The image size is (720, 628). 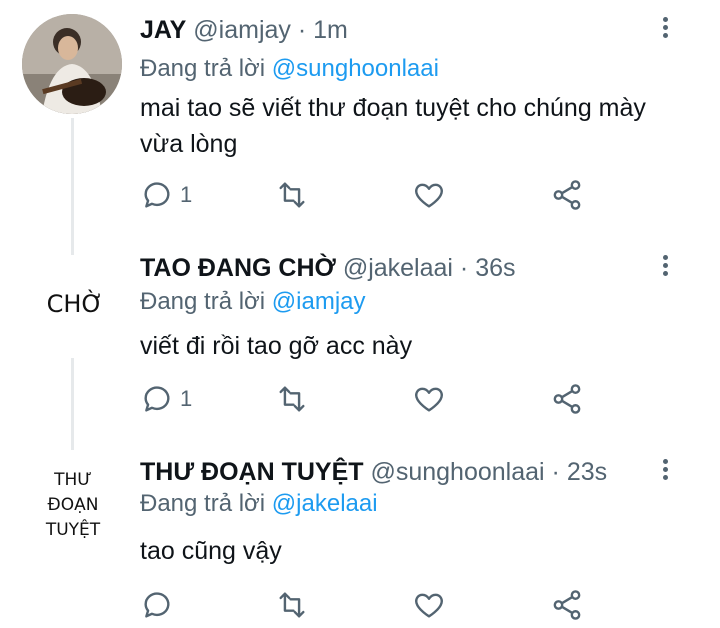 I want to click on timestamp: 36s, so click(x=495, y=268).